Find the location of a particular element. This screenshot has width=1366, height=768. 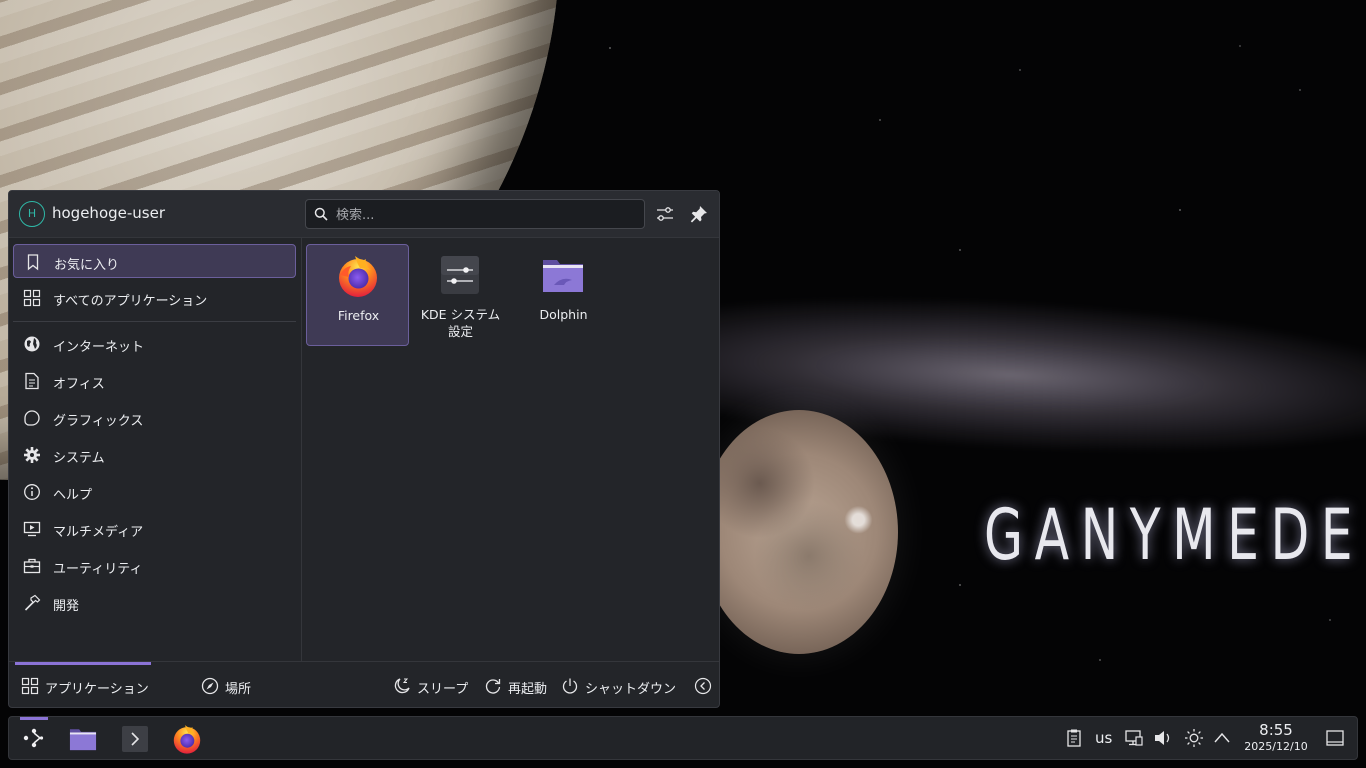

clock-date: 2025/12/10 is located at coordinates (1276, 746).